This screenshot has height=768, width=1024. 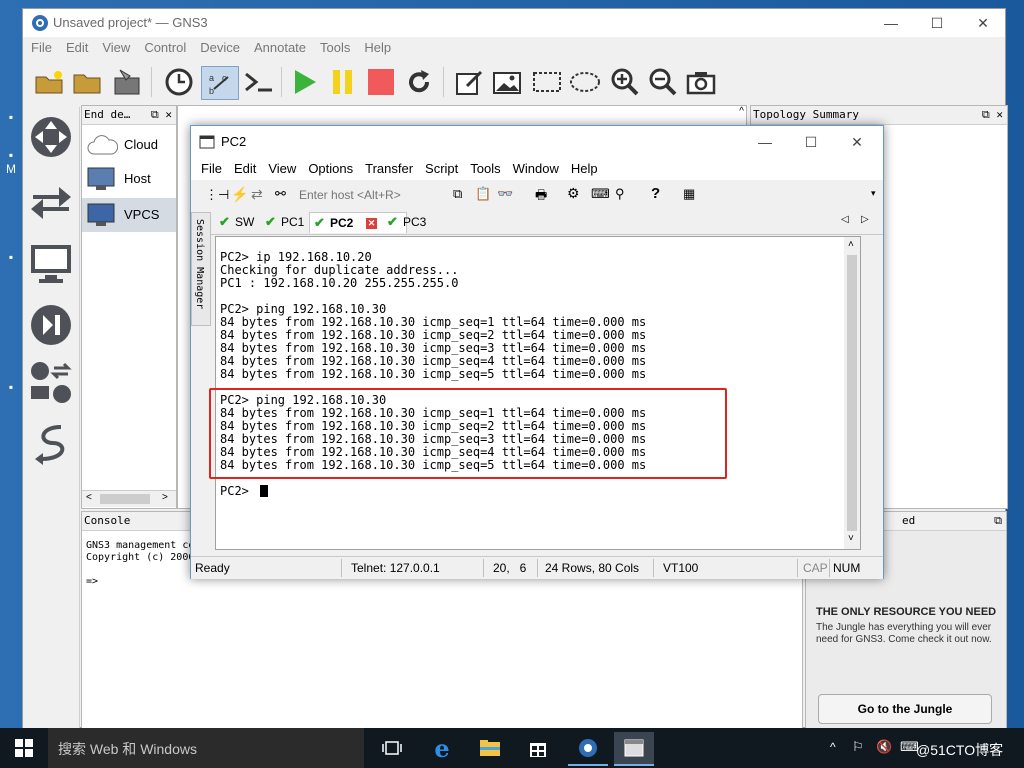 I want to click on session-options-icon: ▦, so click(x=689, y=194).